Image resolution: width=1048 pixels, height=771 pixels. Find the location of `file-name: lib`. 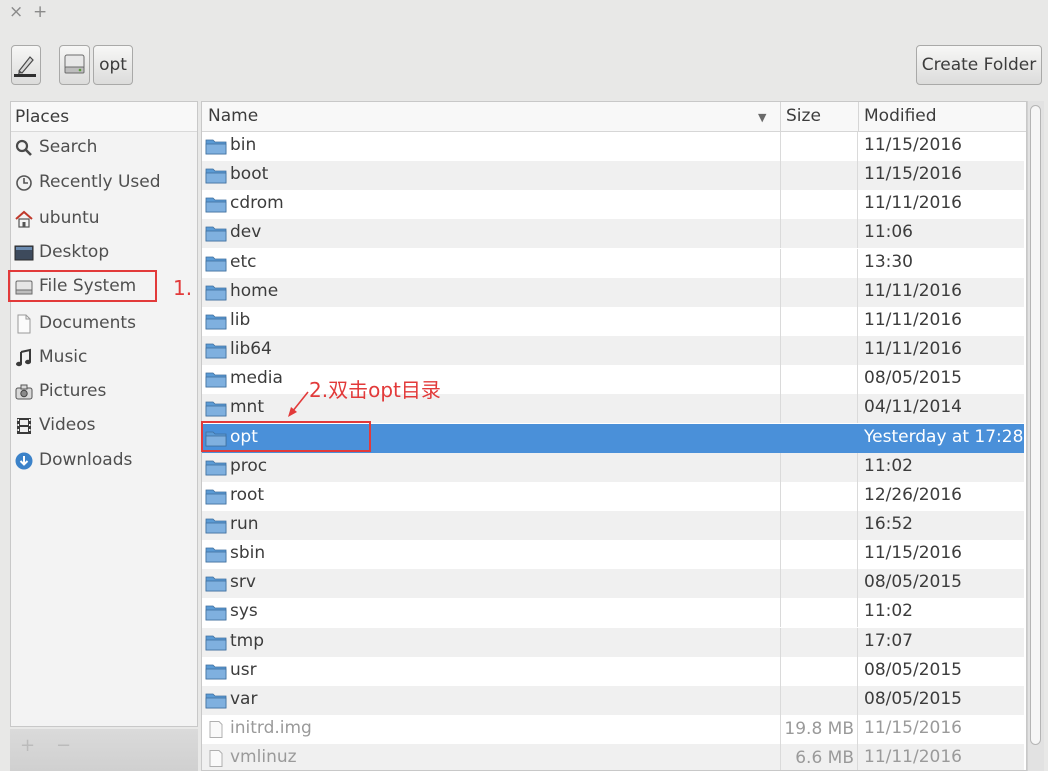

file-name: lib is located at coordinates (240, 319).